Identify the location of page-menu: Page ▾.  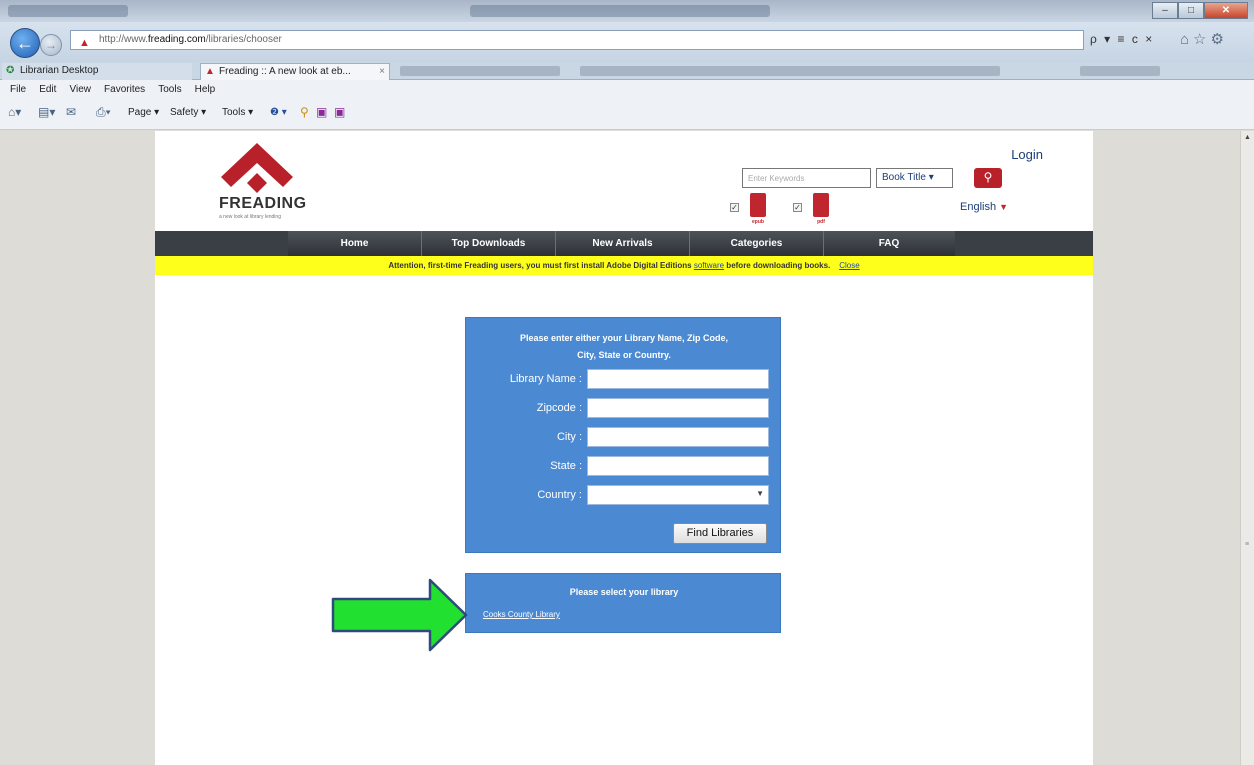
(143, 112).